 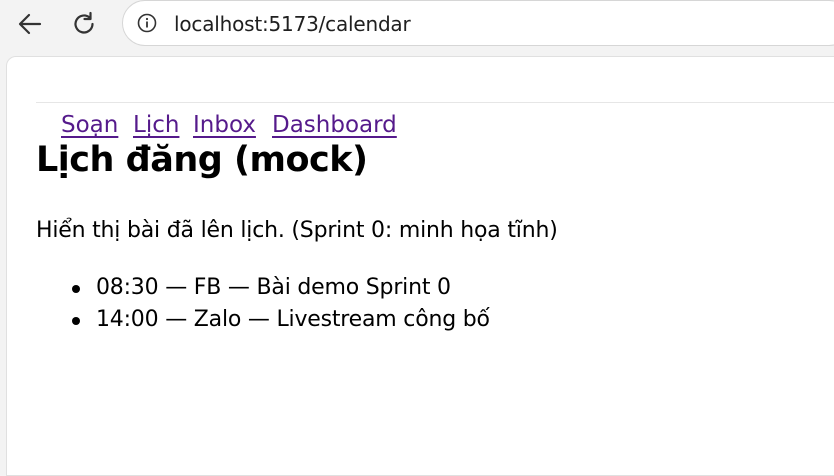 What do you see at coordinates (478, 23) in the screenshot?
I see `address-bar: localhost:5173/calendar` at bounding box center [478, 23].